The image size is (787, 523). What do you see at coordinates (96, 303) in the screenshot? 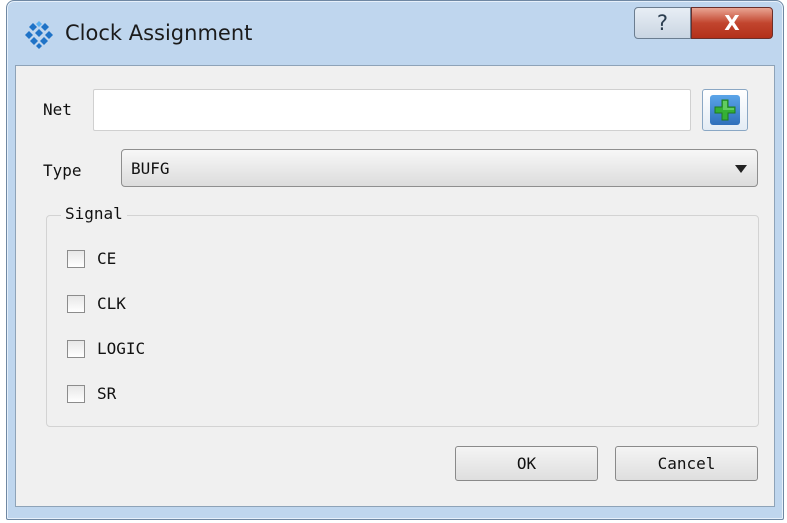
I see `checkbox-row-clk: CLK` at bounding box center [96, 303].